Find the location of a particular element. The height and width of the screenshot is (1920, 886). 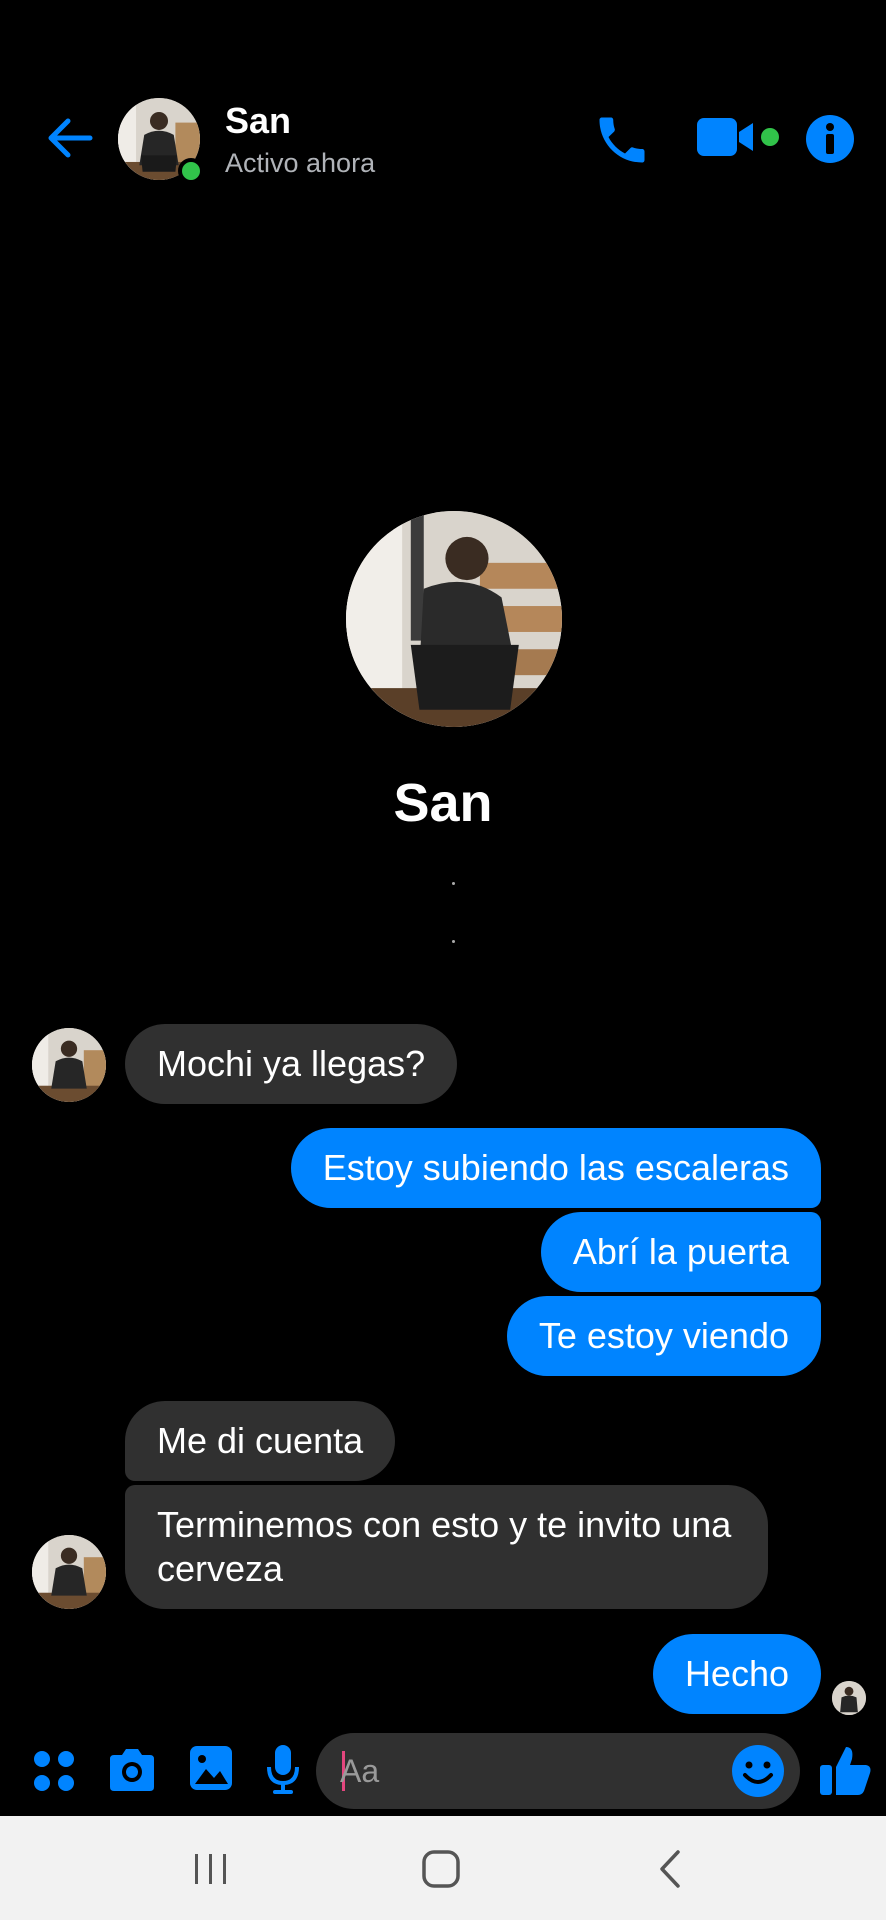

info-icon is located at coordinates (830, 139).